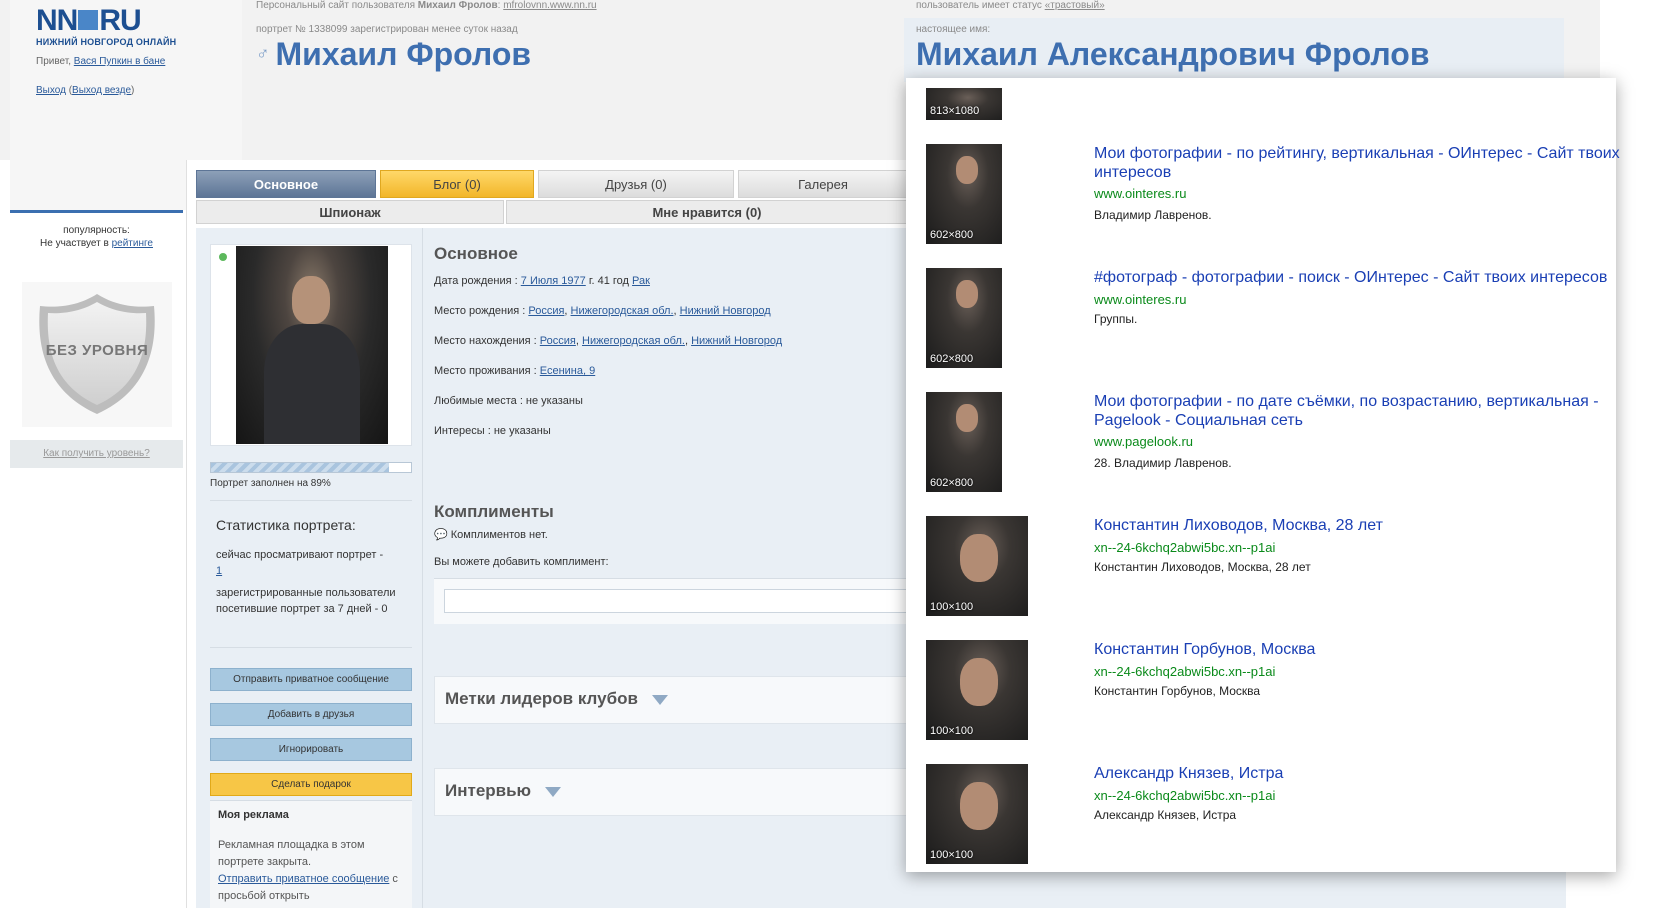 The image size is (1676, 908). What do you see at coordinates (636, 184) in the screenshot?
I see `tab-friends: Друзья (0)` at bounding box center [636, 184].